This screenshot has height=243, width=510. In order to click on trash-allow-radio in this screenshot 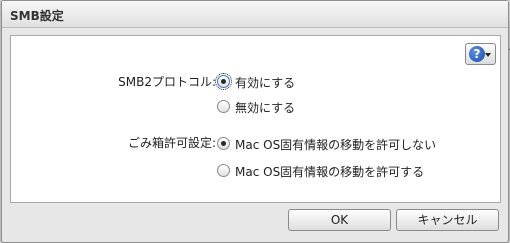, I will do `click(223, 170)`.